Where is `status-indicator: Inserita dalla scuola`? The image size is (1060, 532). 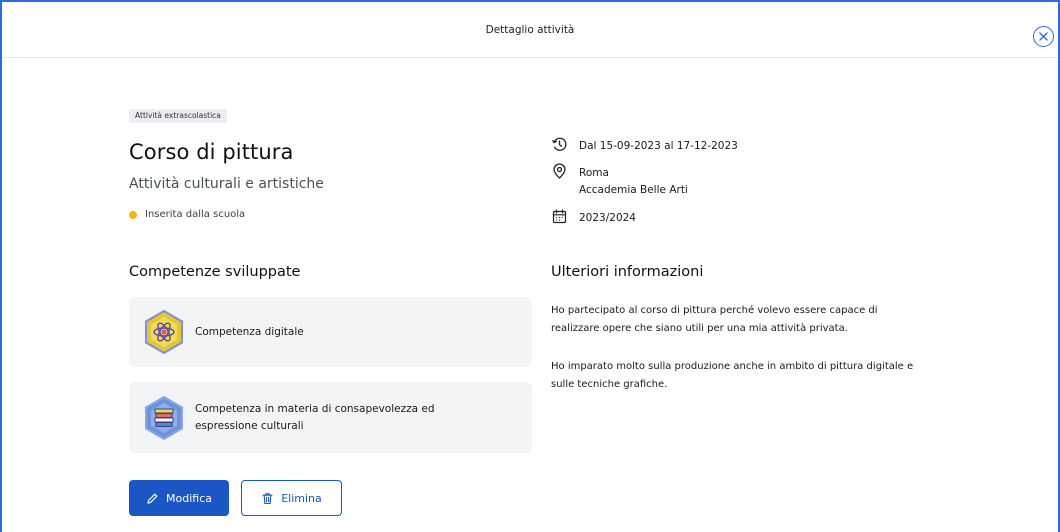
status-indicator: Inserita dalla scuola is located at coordinates (187, 214).